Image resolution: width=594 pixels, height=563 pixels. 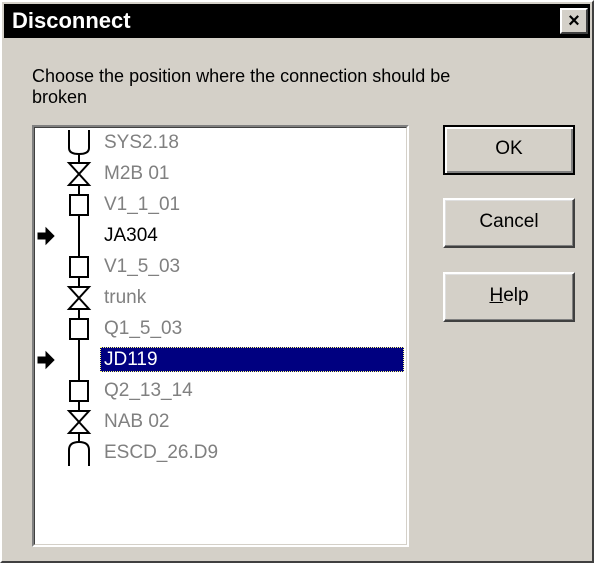 I want to click on list-item: trunk, so click(x=125, y=297).